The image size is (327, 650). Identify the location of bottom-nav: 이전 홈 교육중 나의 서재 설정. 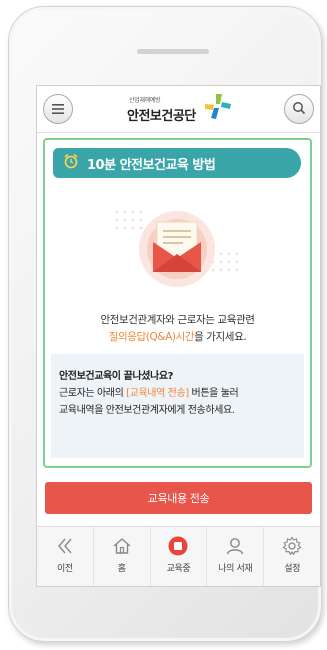
(178, 556).